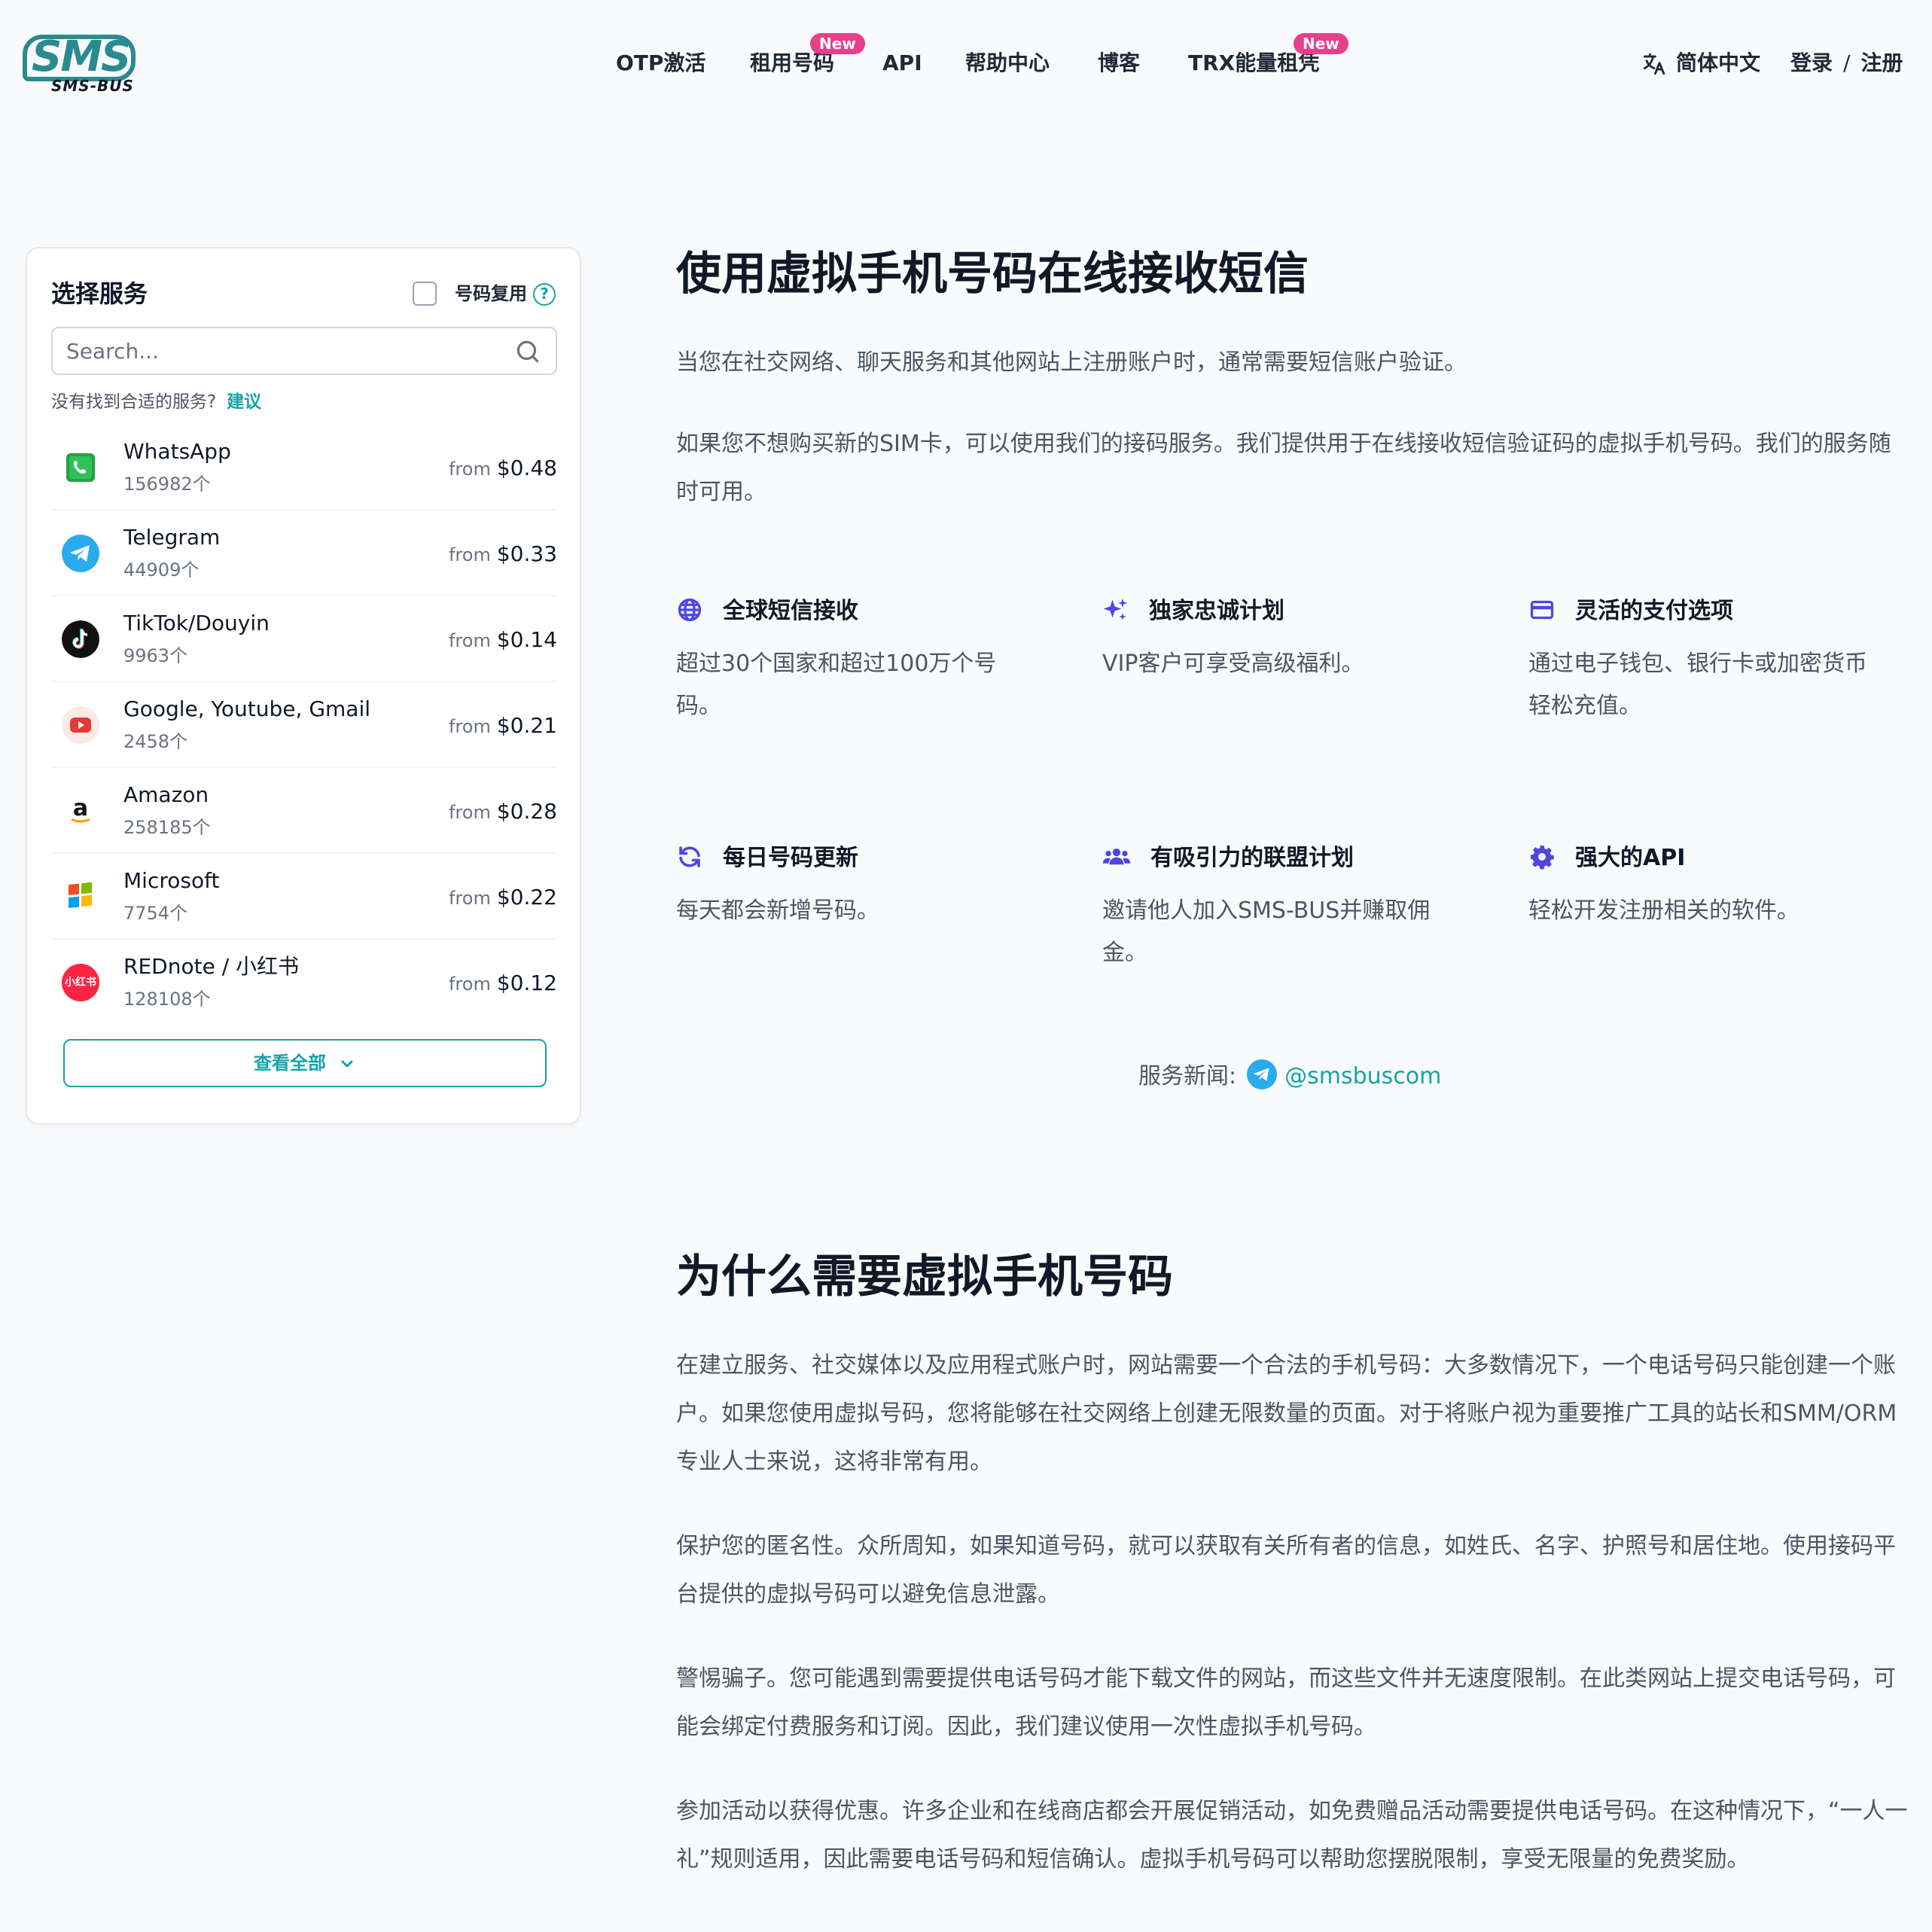  I want to click on login-link: 登录, so click(1811, 63).